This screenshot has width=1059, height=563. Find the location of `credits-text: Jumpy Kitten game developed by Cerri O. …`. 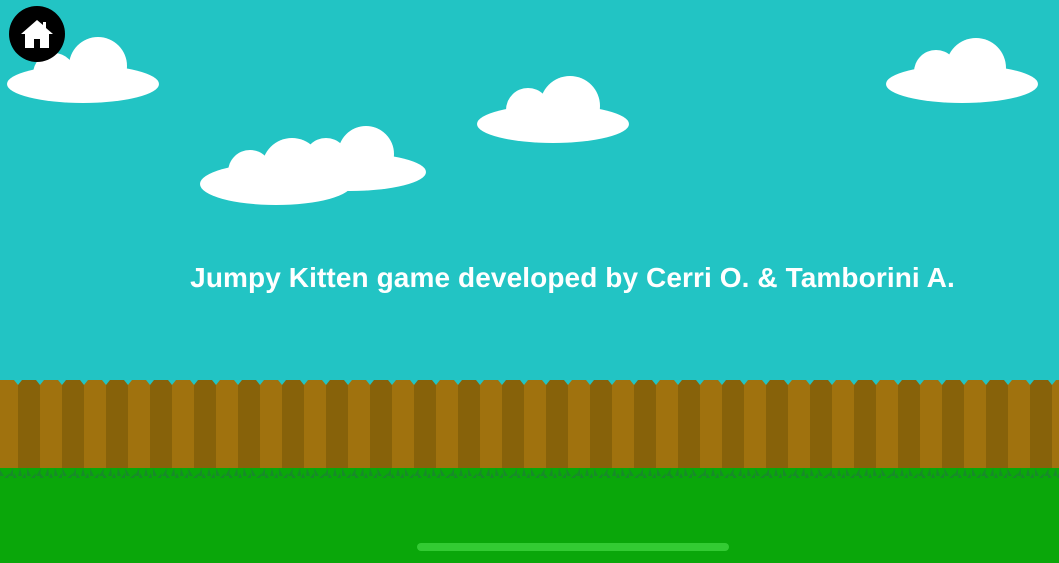

credits-text: Jumpy Kitten game developed by Cerri O. … is located at coordinates (572, 277).